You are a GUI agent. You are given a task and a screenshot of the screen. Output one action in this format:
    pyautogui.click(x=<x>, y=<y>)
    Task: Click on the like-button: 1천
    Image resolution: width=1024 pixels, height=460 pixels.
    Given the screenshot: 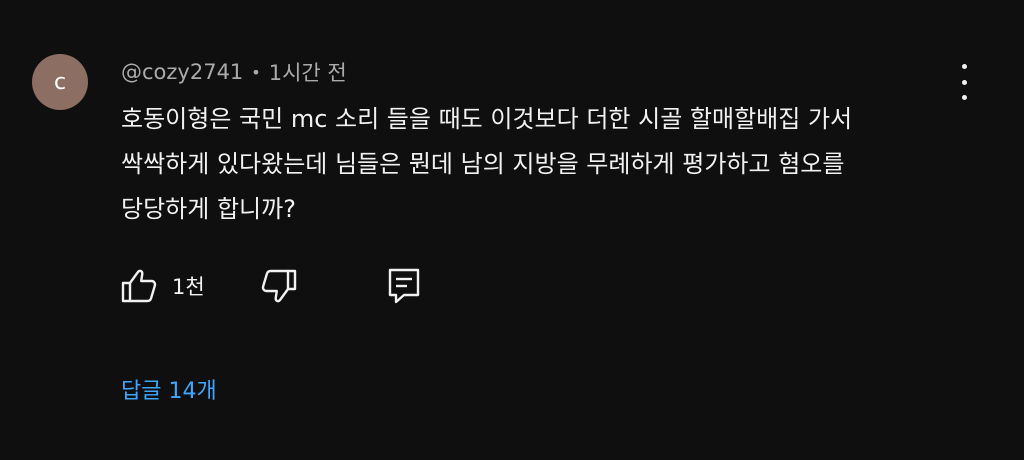 What is the action you would take?
    pyautogui.click(x=162, y=286)
    